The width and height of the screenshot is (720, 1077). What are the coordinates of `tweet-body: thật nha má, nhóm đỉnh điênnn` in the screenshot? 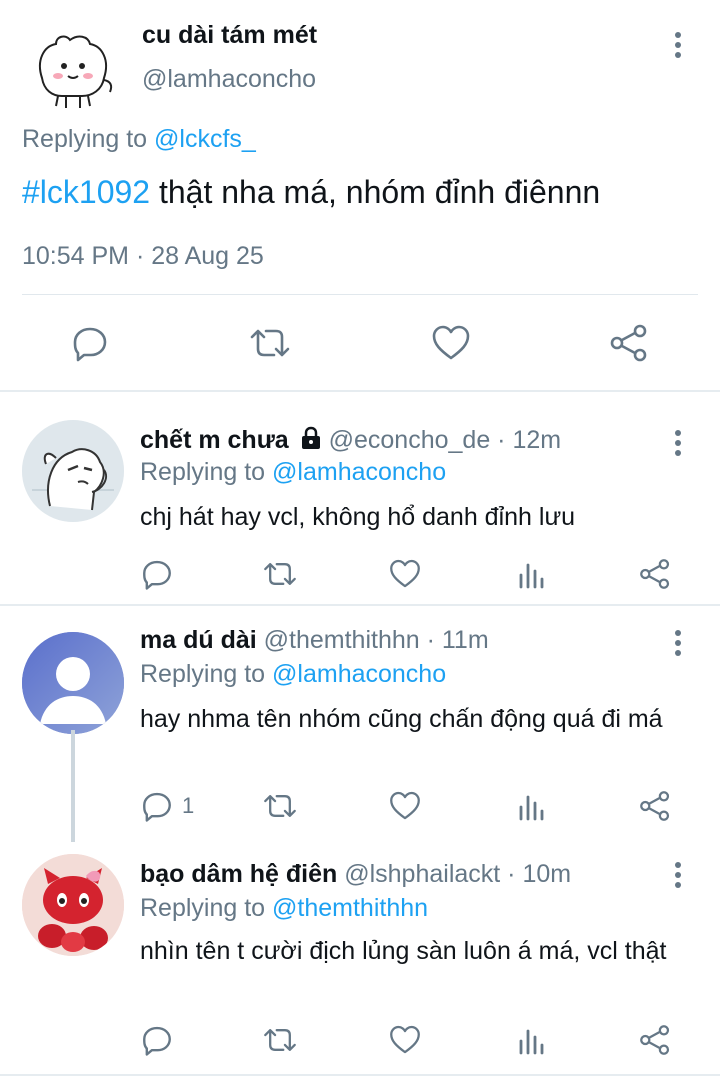 It's located at (375, 192).